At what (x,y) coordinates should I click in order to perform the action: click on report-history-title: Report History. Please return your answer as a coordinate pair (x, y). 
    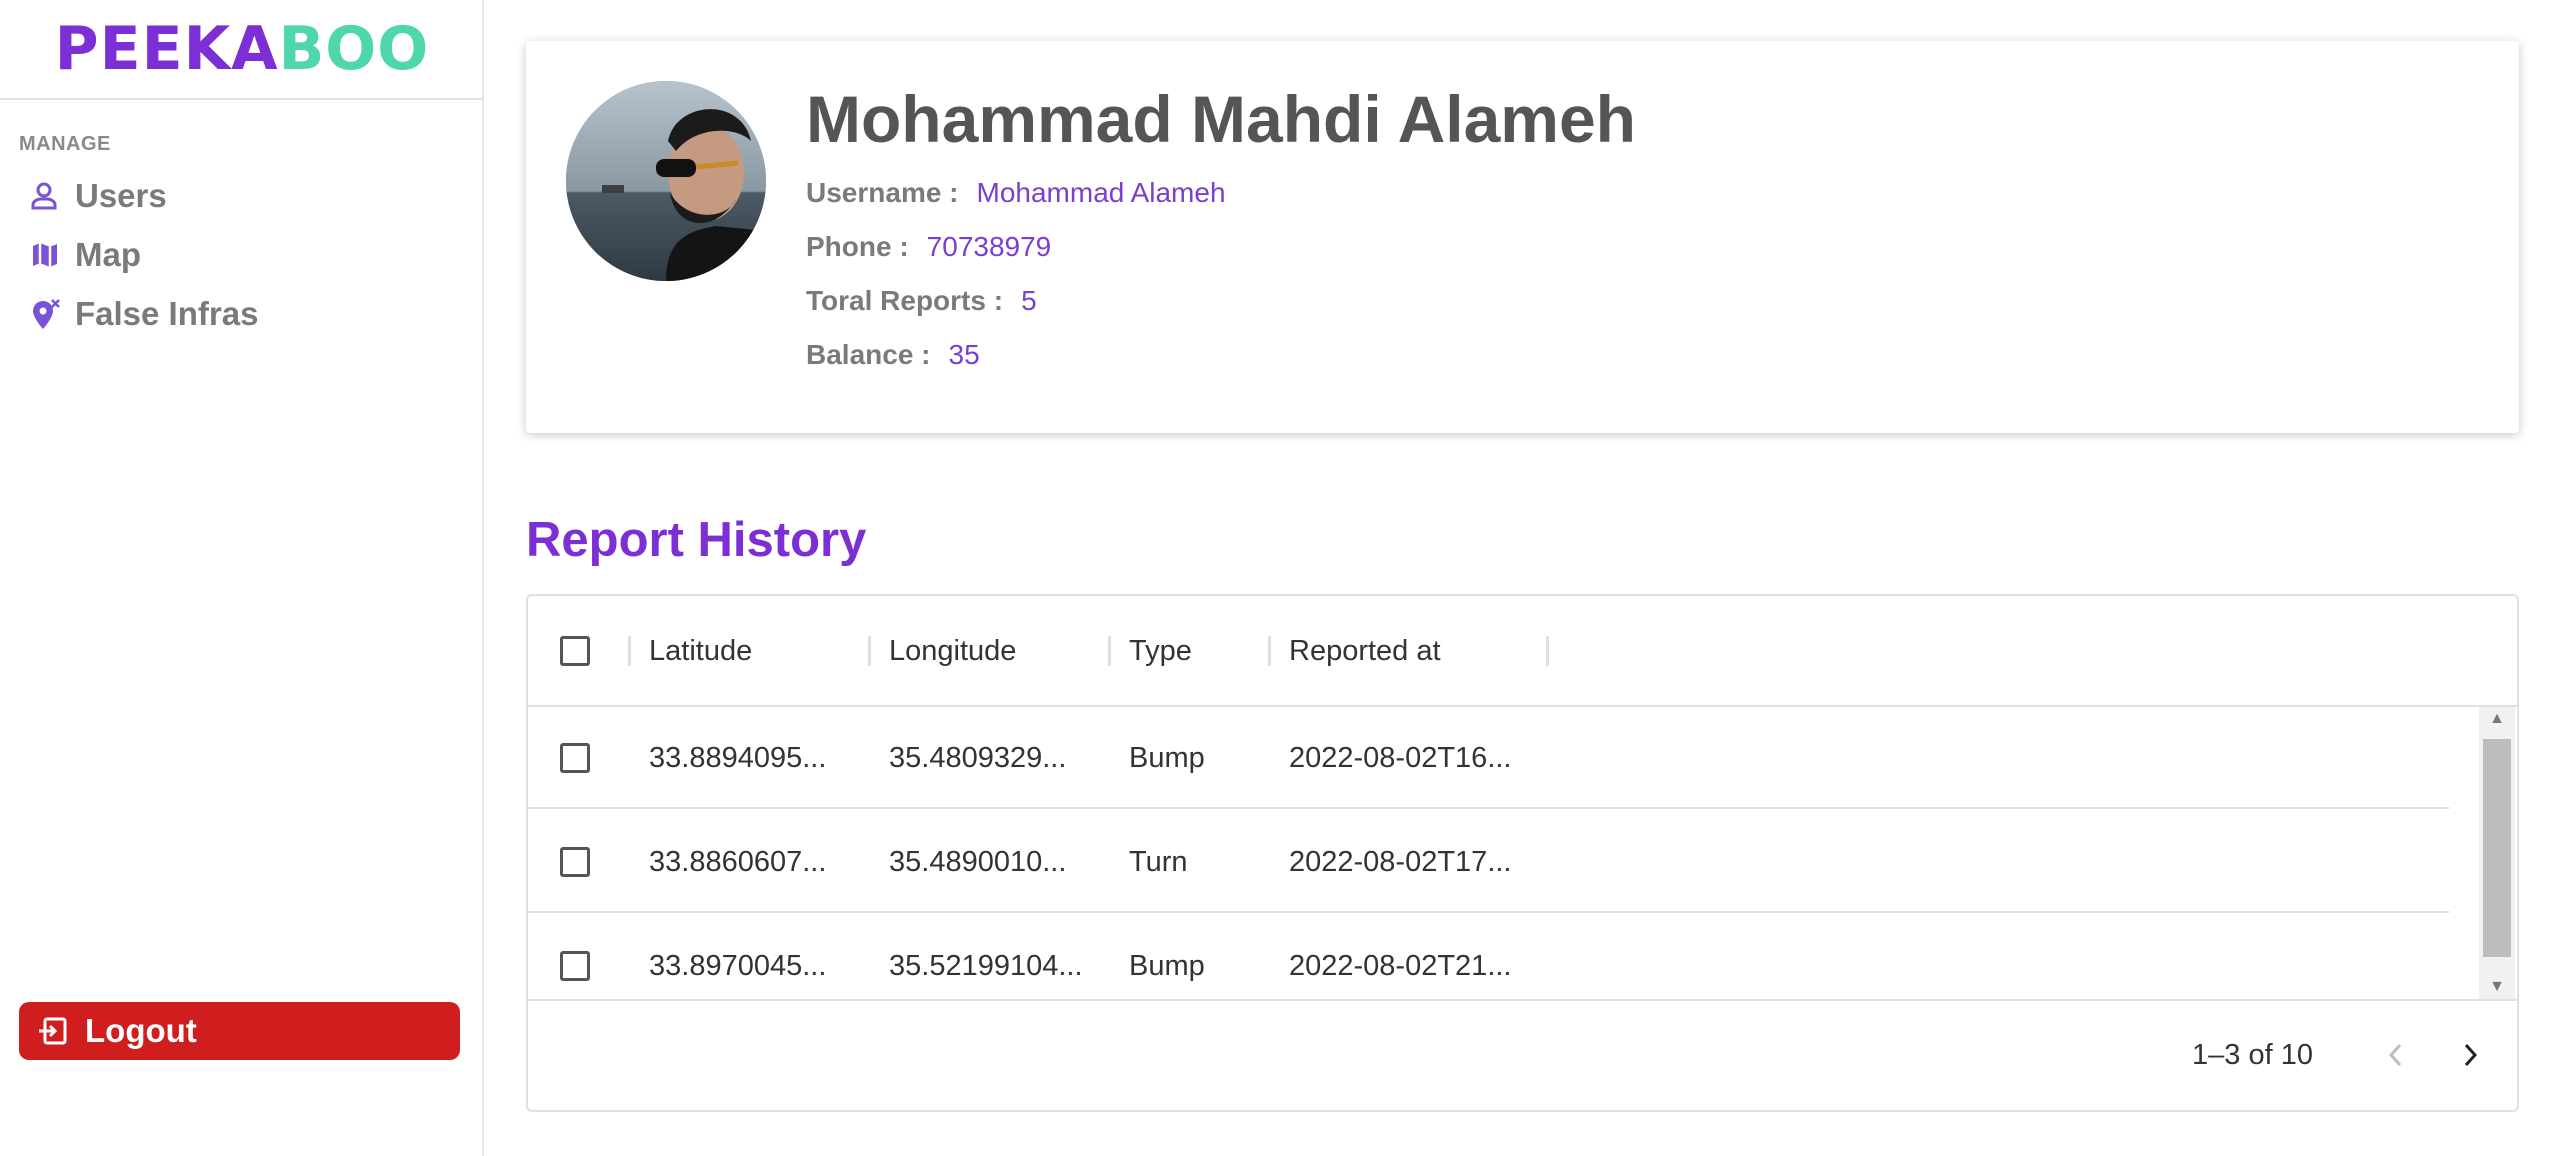
    Looking at the image, I should click on (696, 540).